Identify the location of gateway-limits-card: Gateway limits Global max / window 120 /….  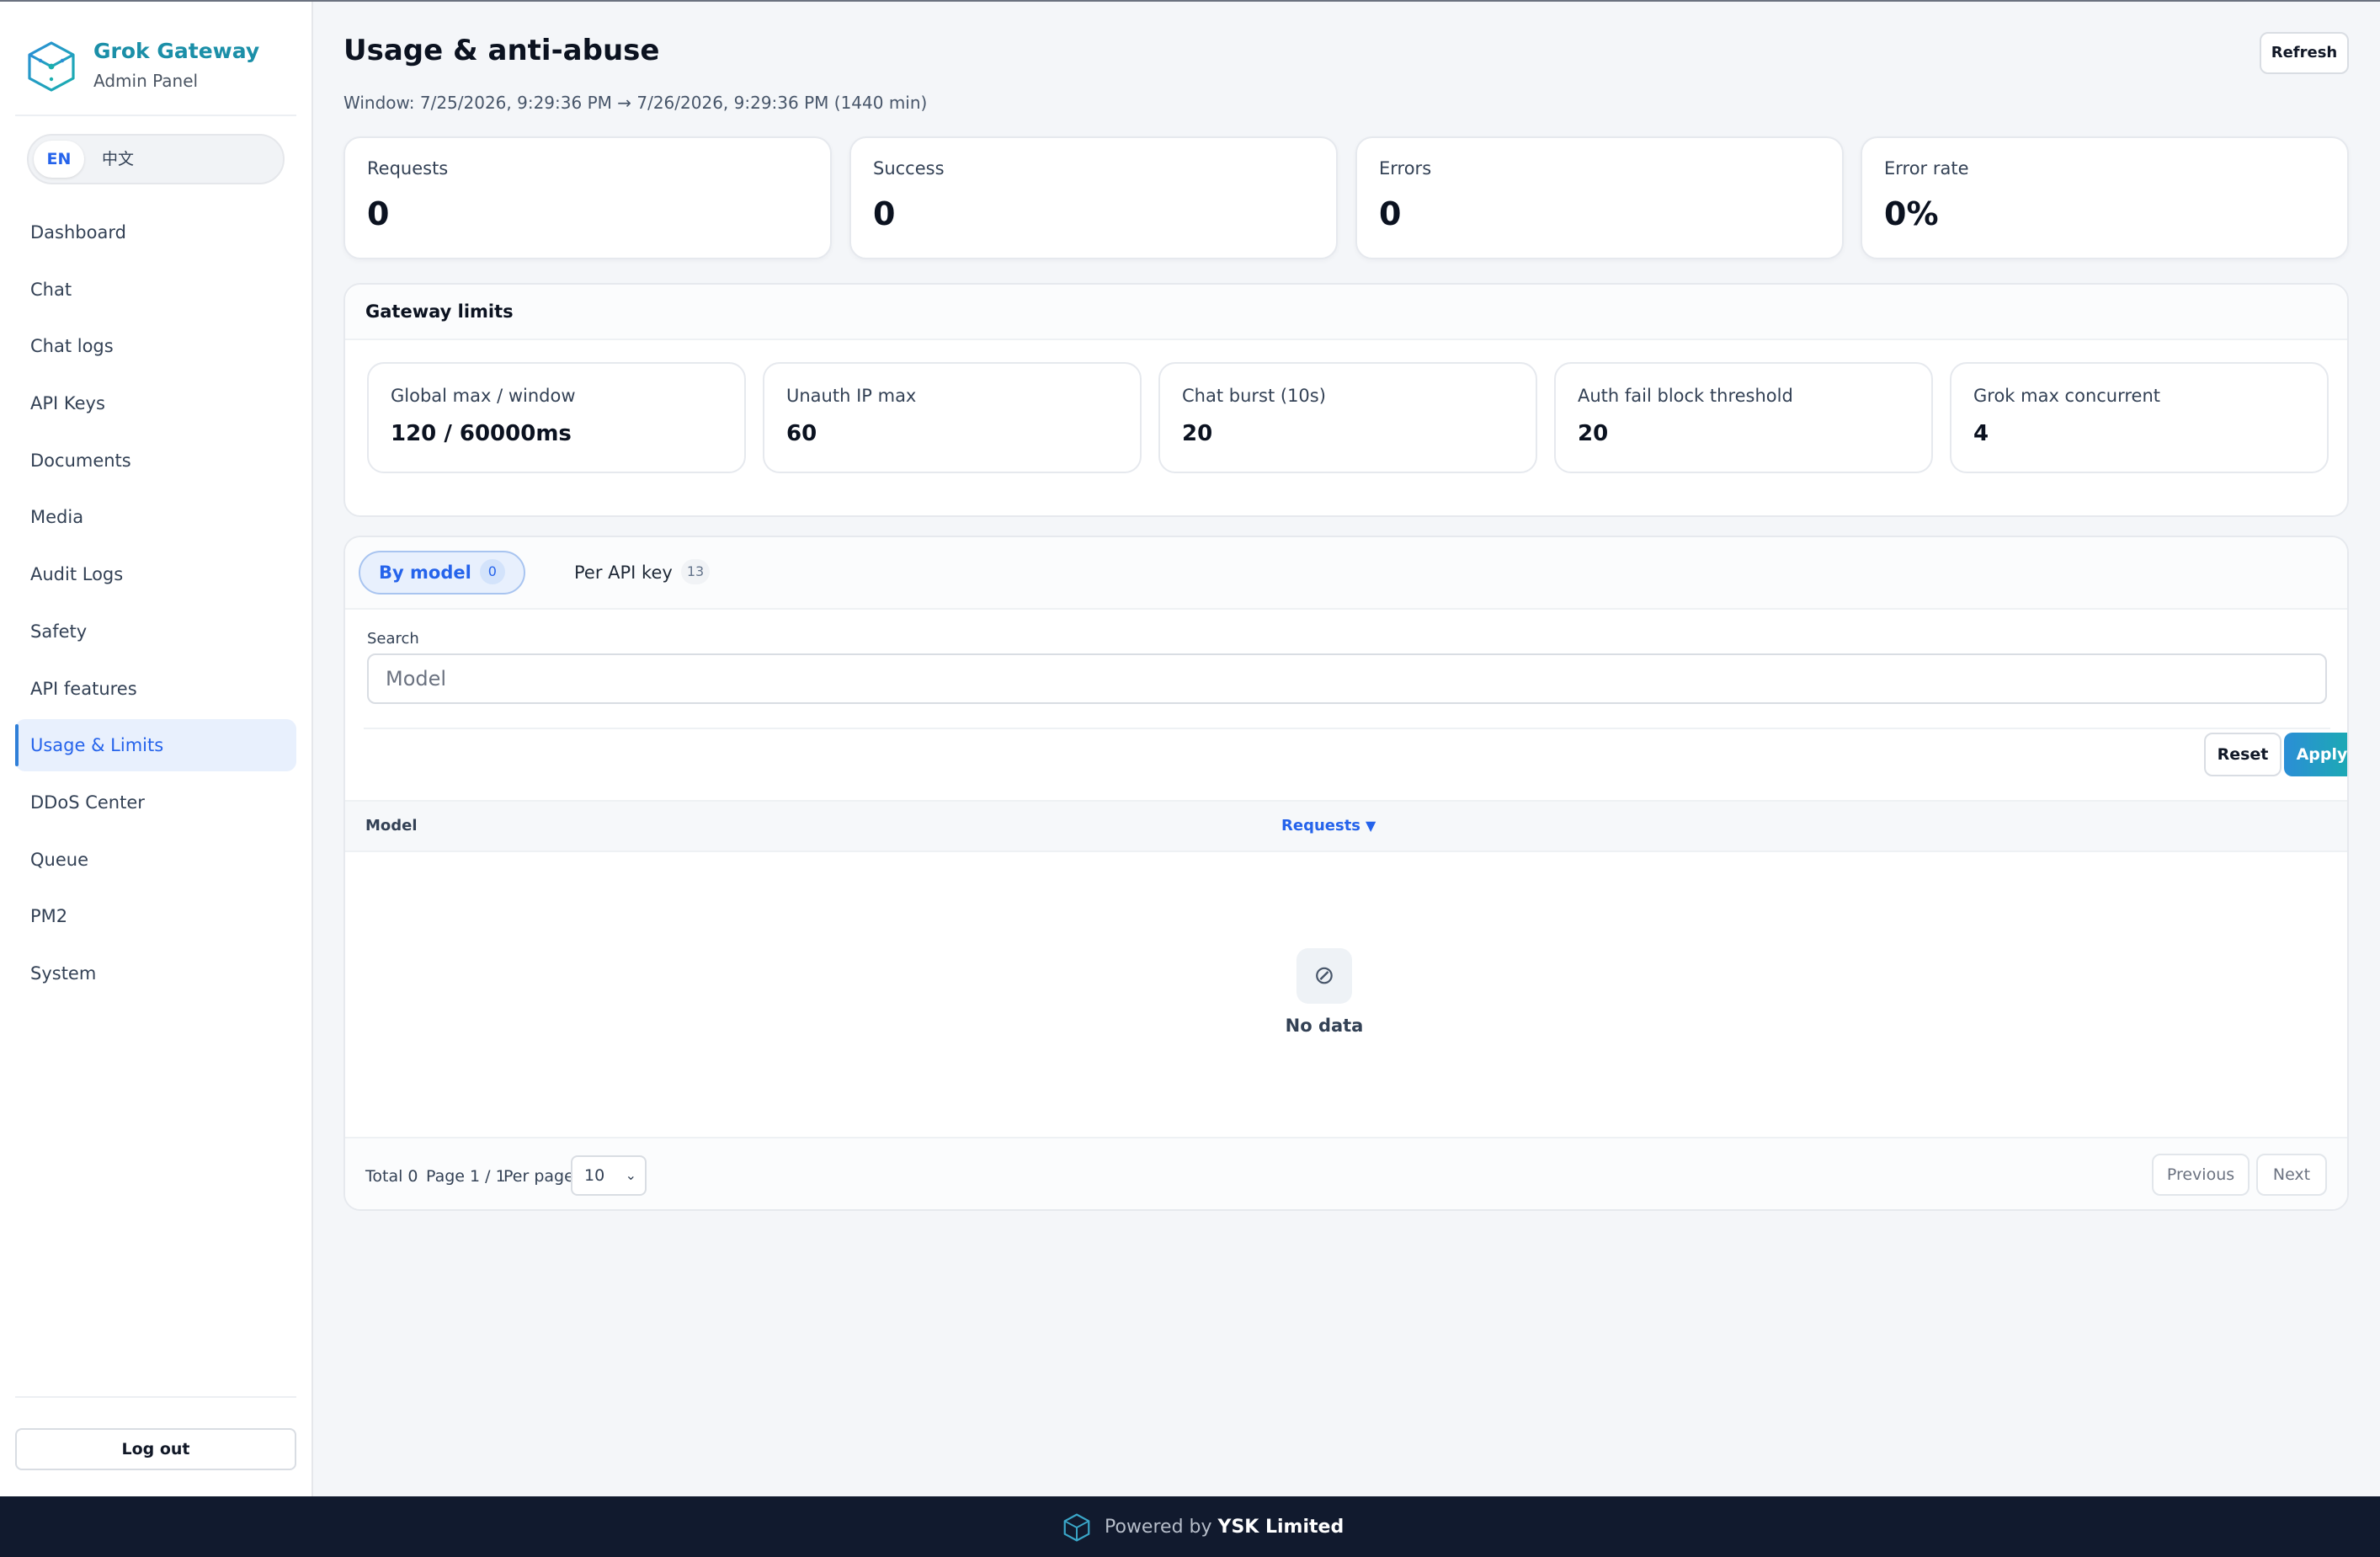
(1346, 400).